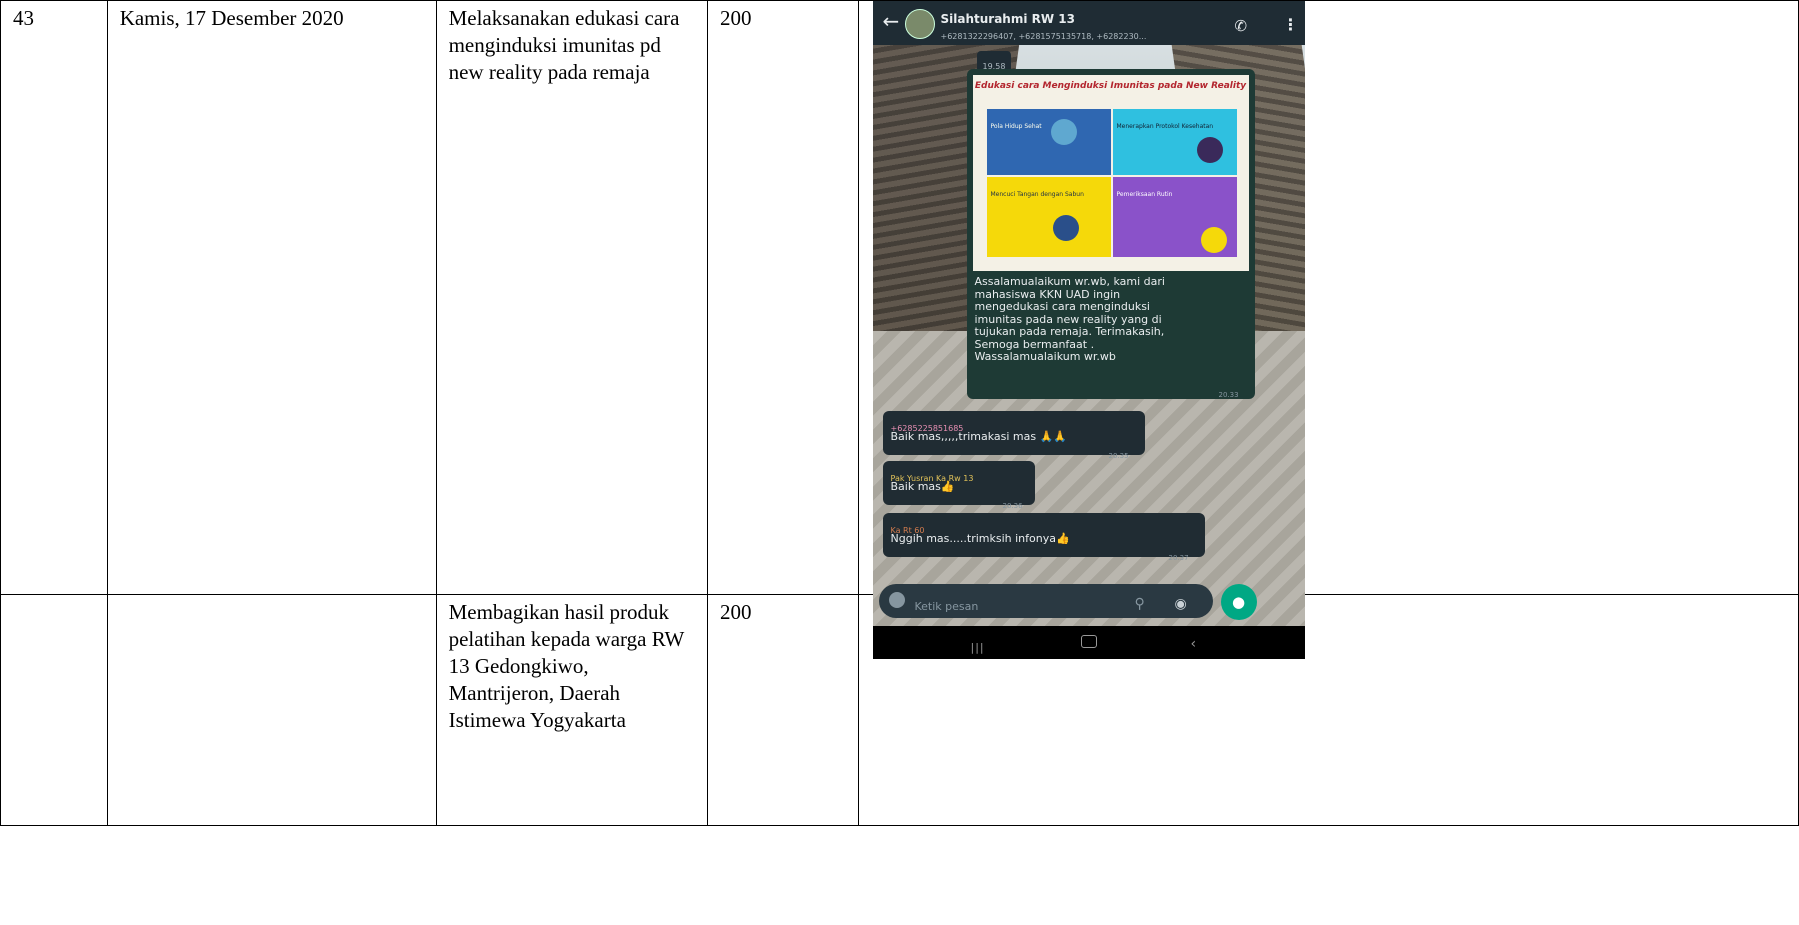  What do you see at coordinates (980, 538) in the screenshot?
I see `reply-text: Nggih mas.....trimksih infonya👍` at bounding box center [980, 538].